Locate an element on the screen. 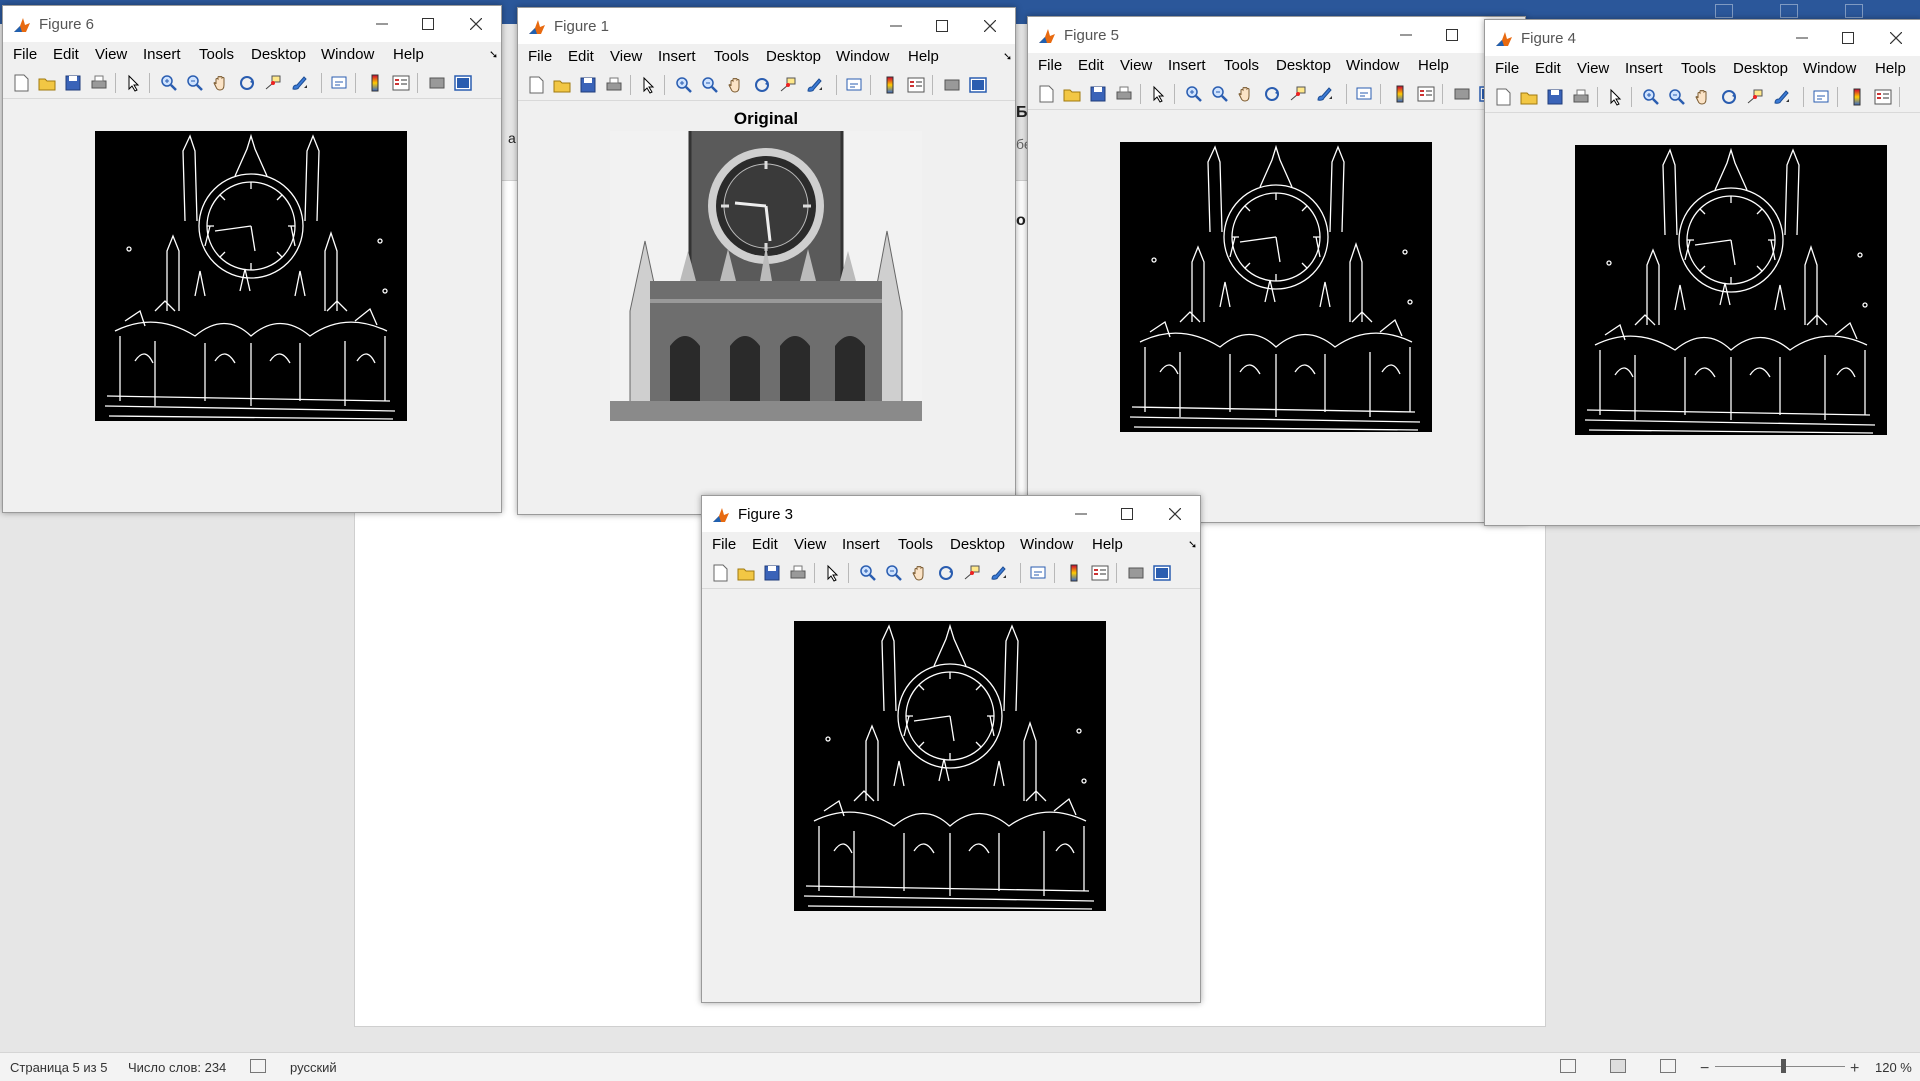  menu-desktop: Desktop is located at coordinates (793, 56).